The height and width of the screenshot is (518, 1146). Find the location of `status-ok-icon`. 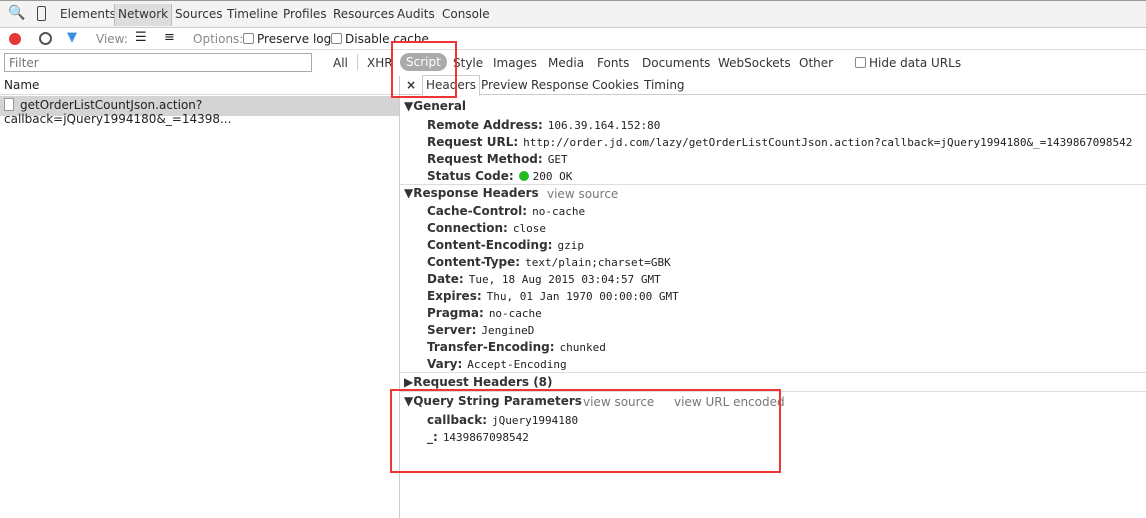

status-ok-icon is located at coordinates (523, 176).